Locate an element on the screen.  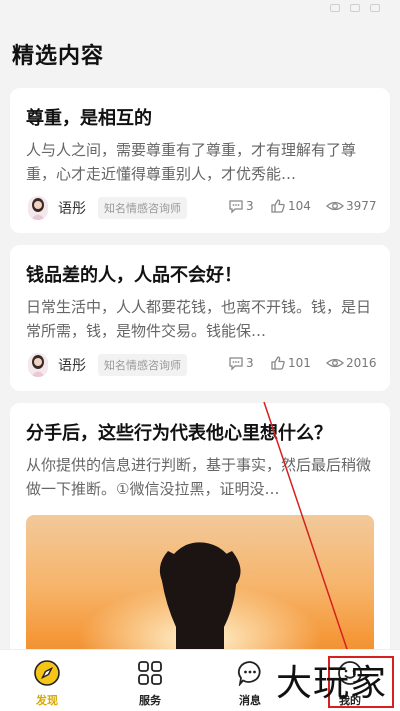
status-bar is located at coordinates (200, 10).